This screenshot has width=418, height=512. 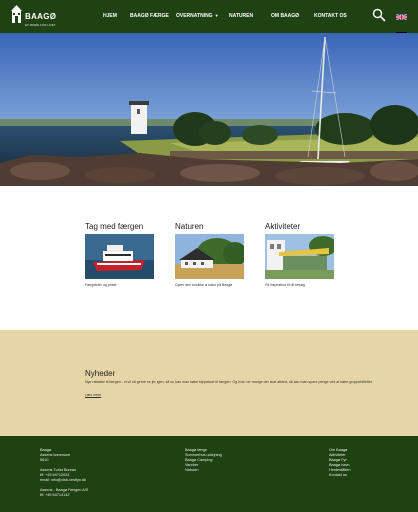 I want to click on card-title: Aktiviteter, so click(x=283, y=226).